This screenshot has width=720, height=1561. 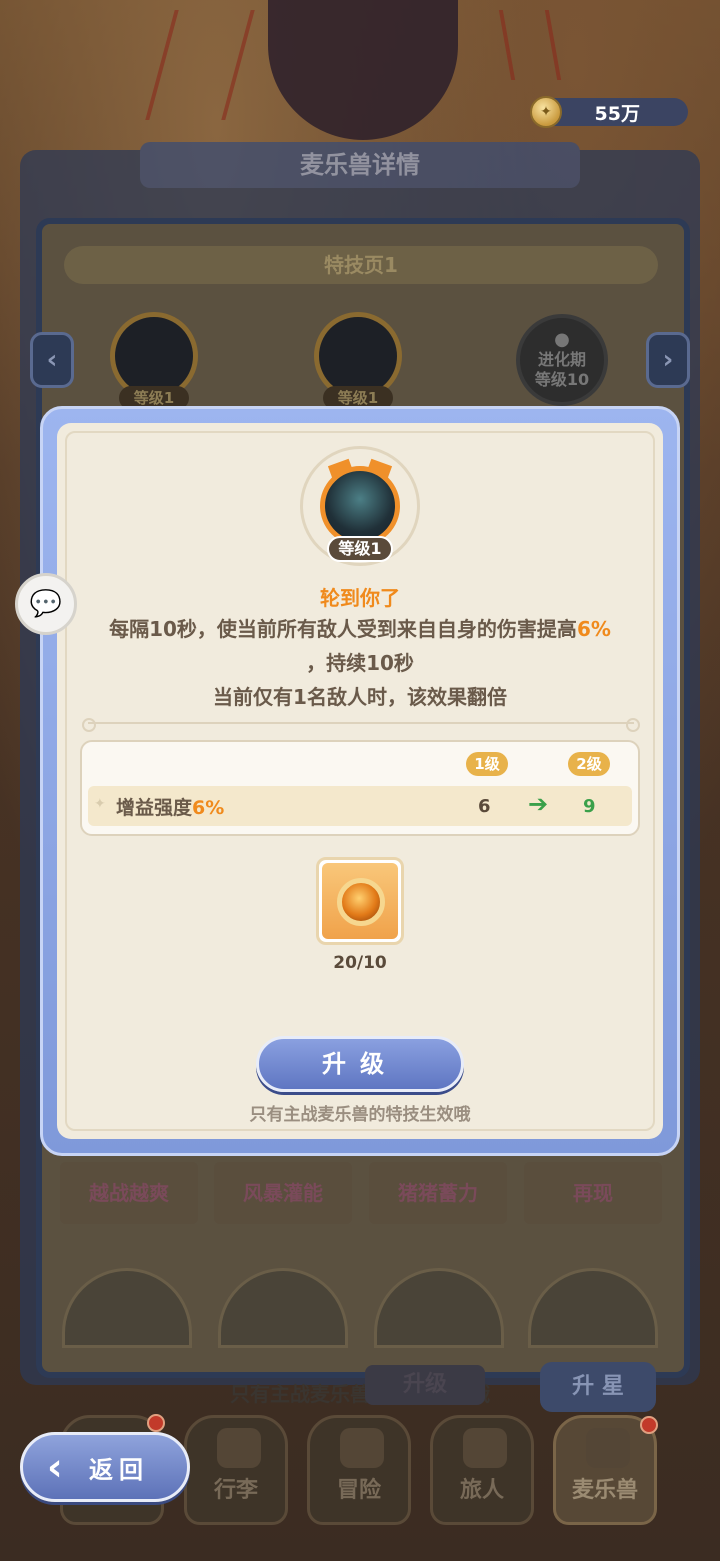 I want to click on nav-tab-label: 麦乐兽, so click(x=604, y=1490).